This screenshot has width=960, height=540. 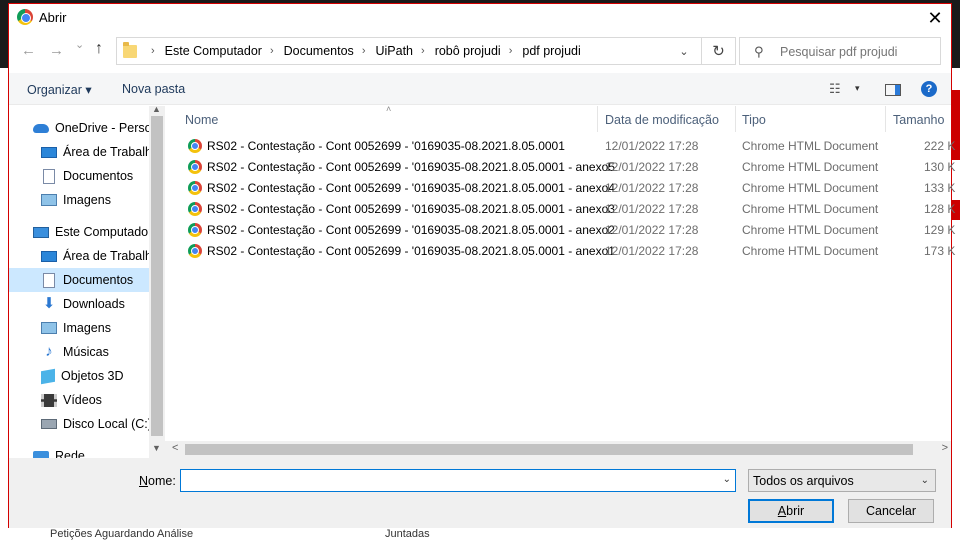 I want to click on sort-ascending-icon: ˄, so click(x=389, y=109).